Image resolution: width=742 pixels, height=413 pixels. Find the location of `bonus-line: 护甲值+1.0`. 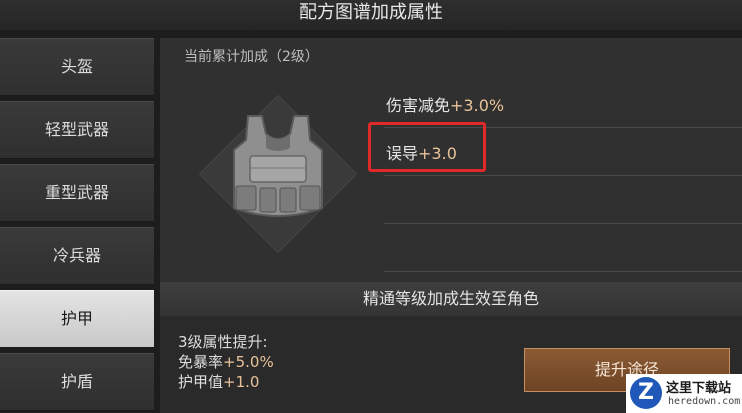

bonus-line: 护甲值+1.0 is located at coordinates (226, 382).